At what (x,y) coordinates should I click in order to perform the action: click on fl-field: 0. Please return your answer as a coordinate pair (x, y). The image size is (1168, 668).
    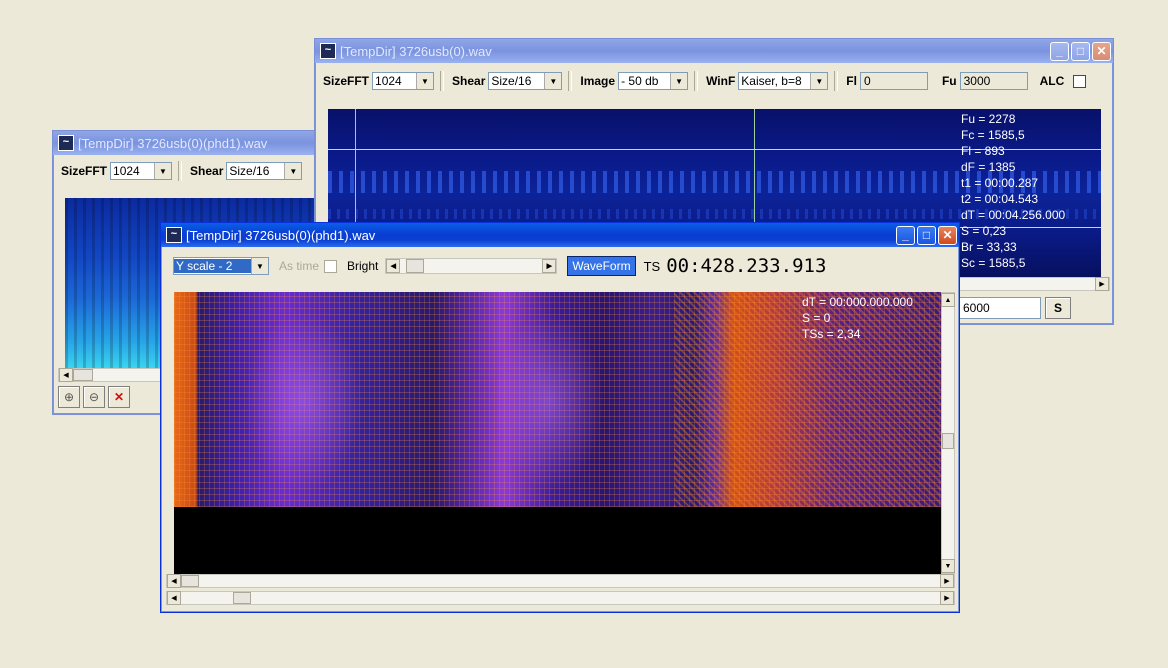
    Looking at the image, I should click on (893, 81).